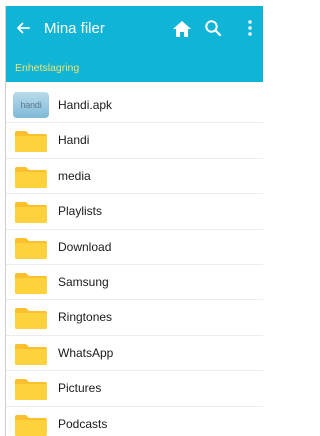 This screenshot has height=436, width=320. I want to click on home-icon, so click(182, 29).